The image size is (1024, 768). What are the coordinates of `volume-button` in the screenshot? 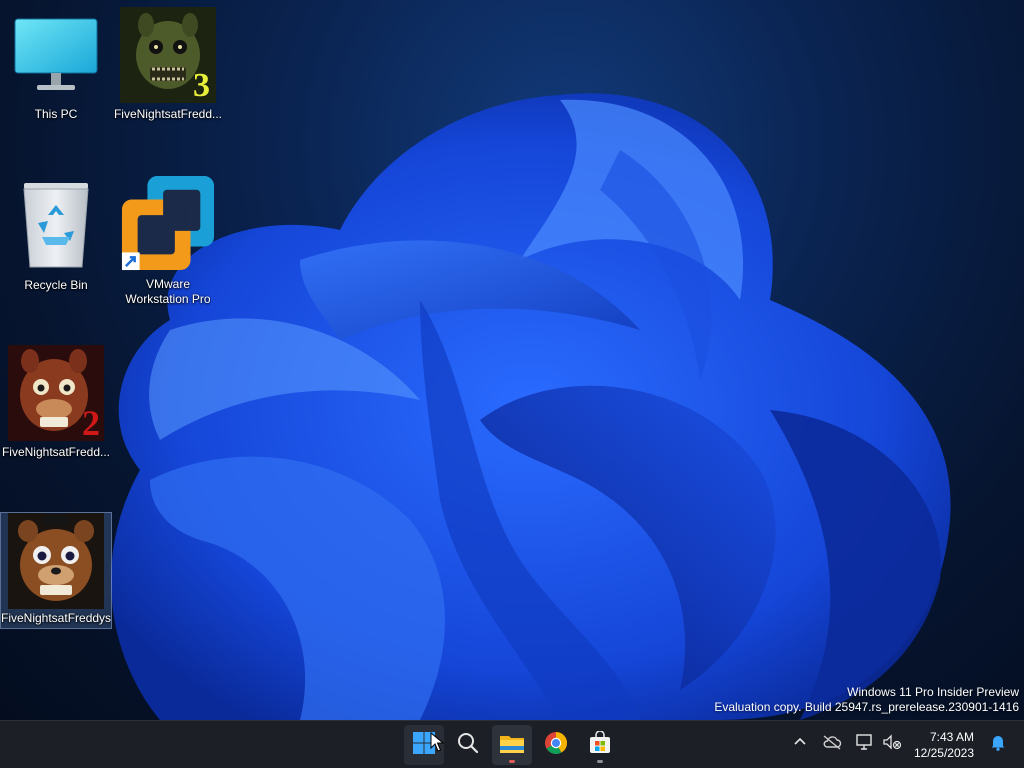 It's located at (892, 745).